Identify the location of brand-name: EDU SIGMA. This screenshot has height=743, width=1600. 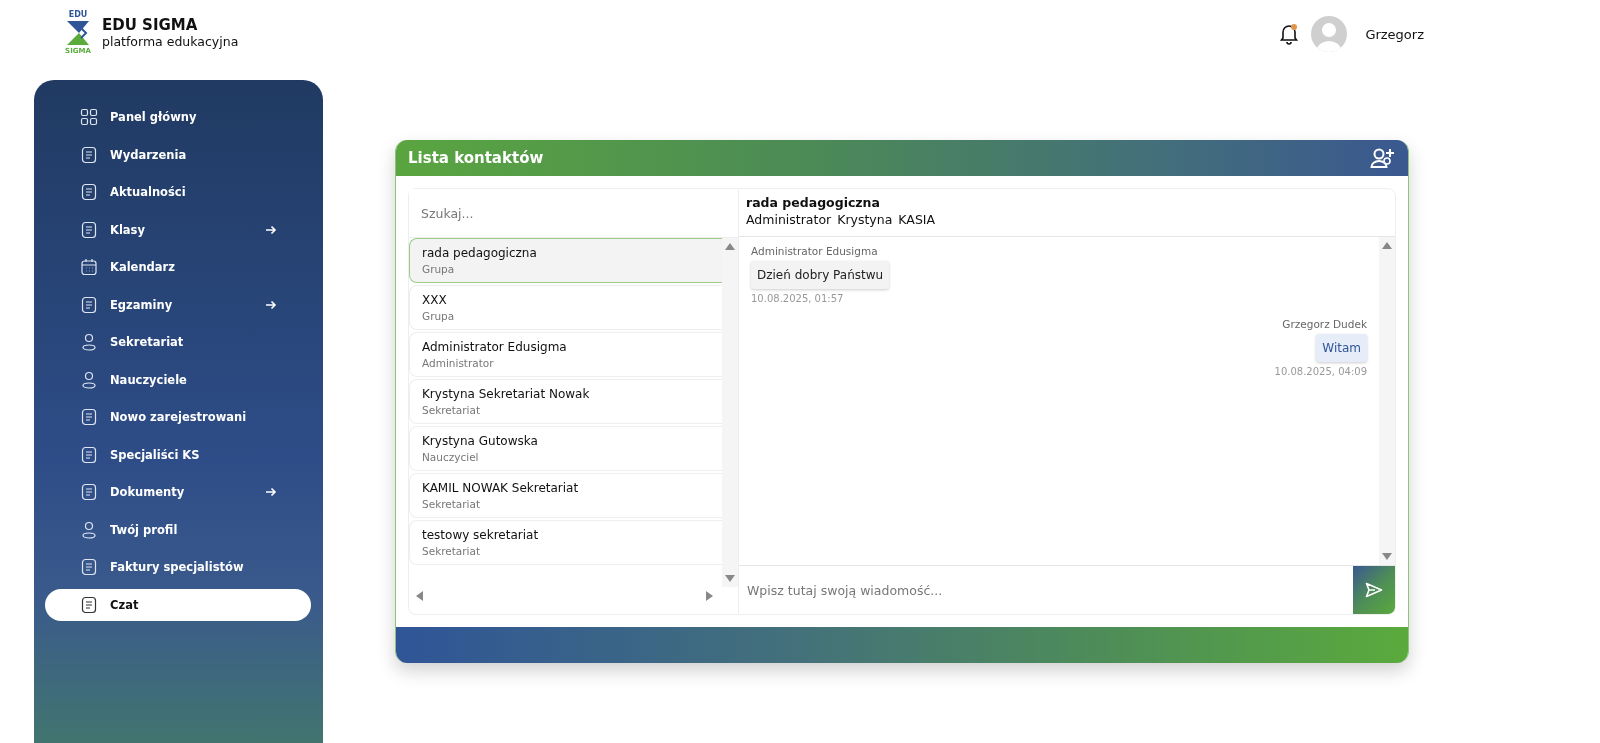
(150, 25).